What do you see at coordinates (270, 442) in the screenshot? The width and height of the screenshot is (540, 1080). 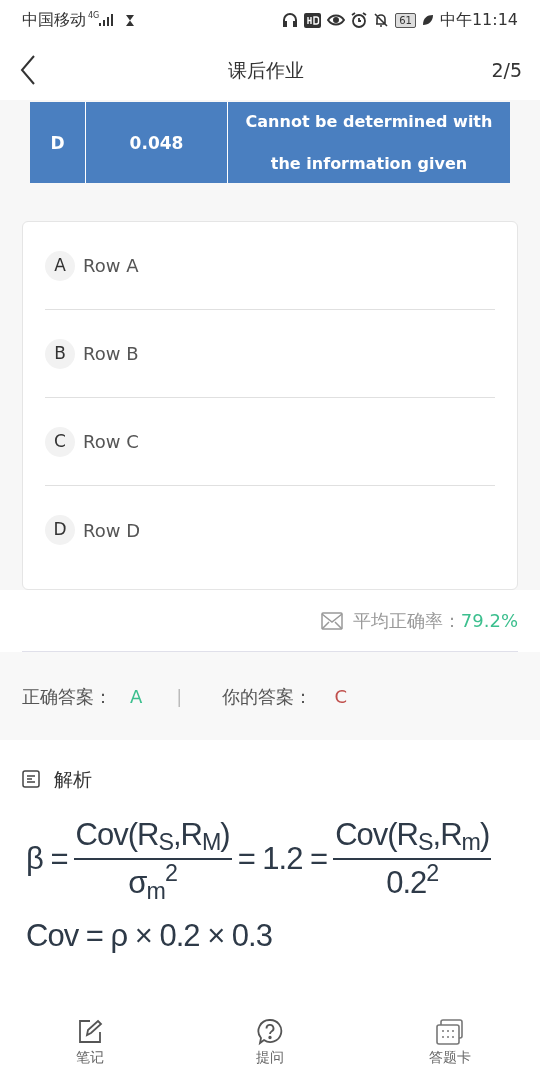 I see `answer-option: C Row C` at bounding box center [270, 442].